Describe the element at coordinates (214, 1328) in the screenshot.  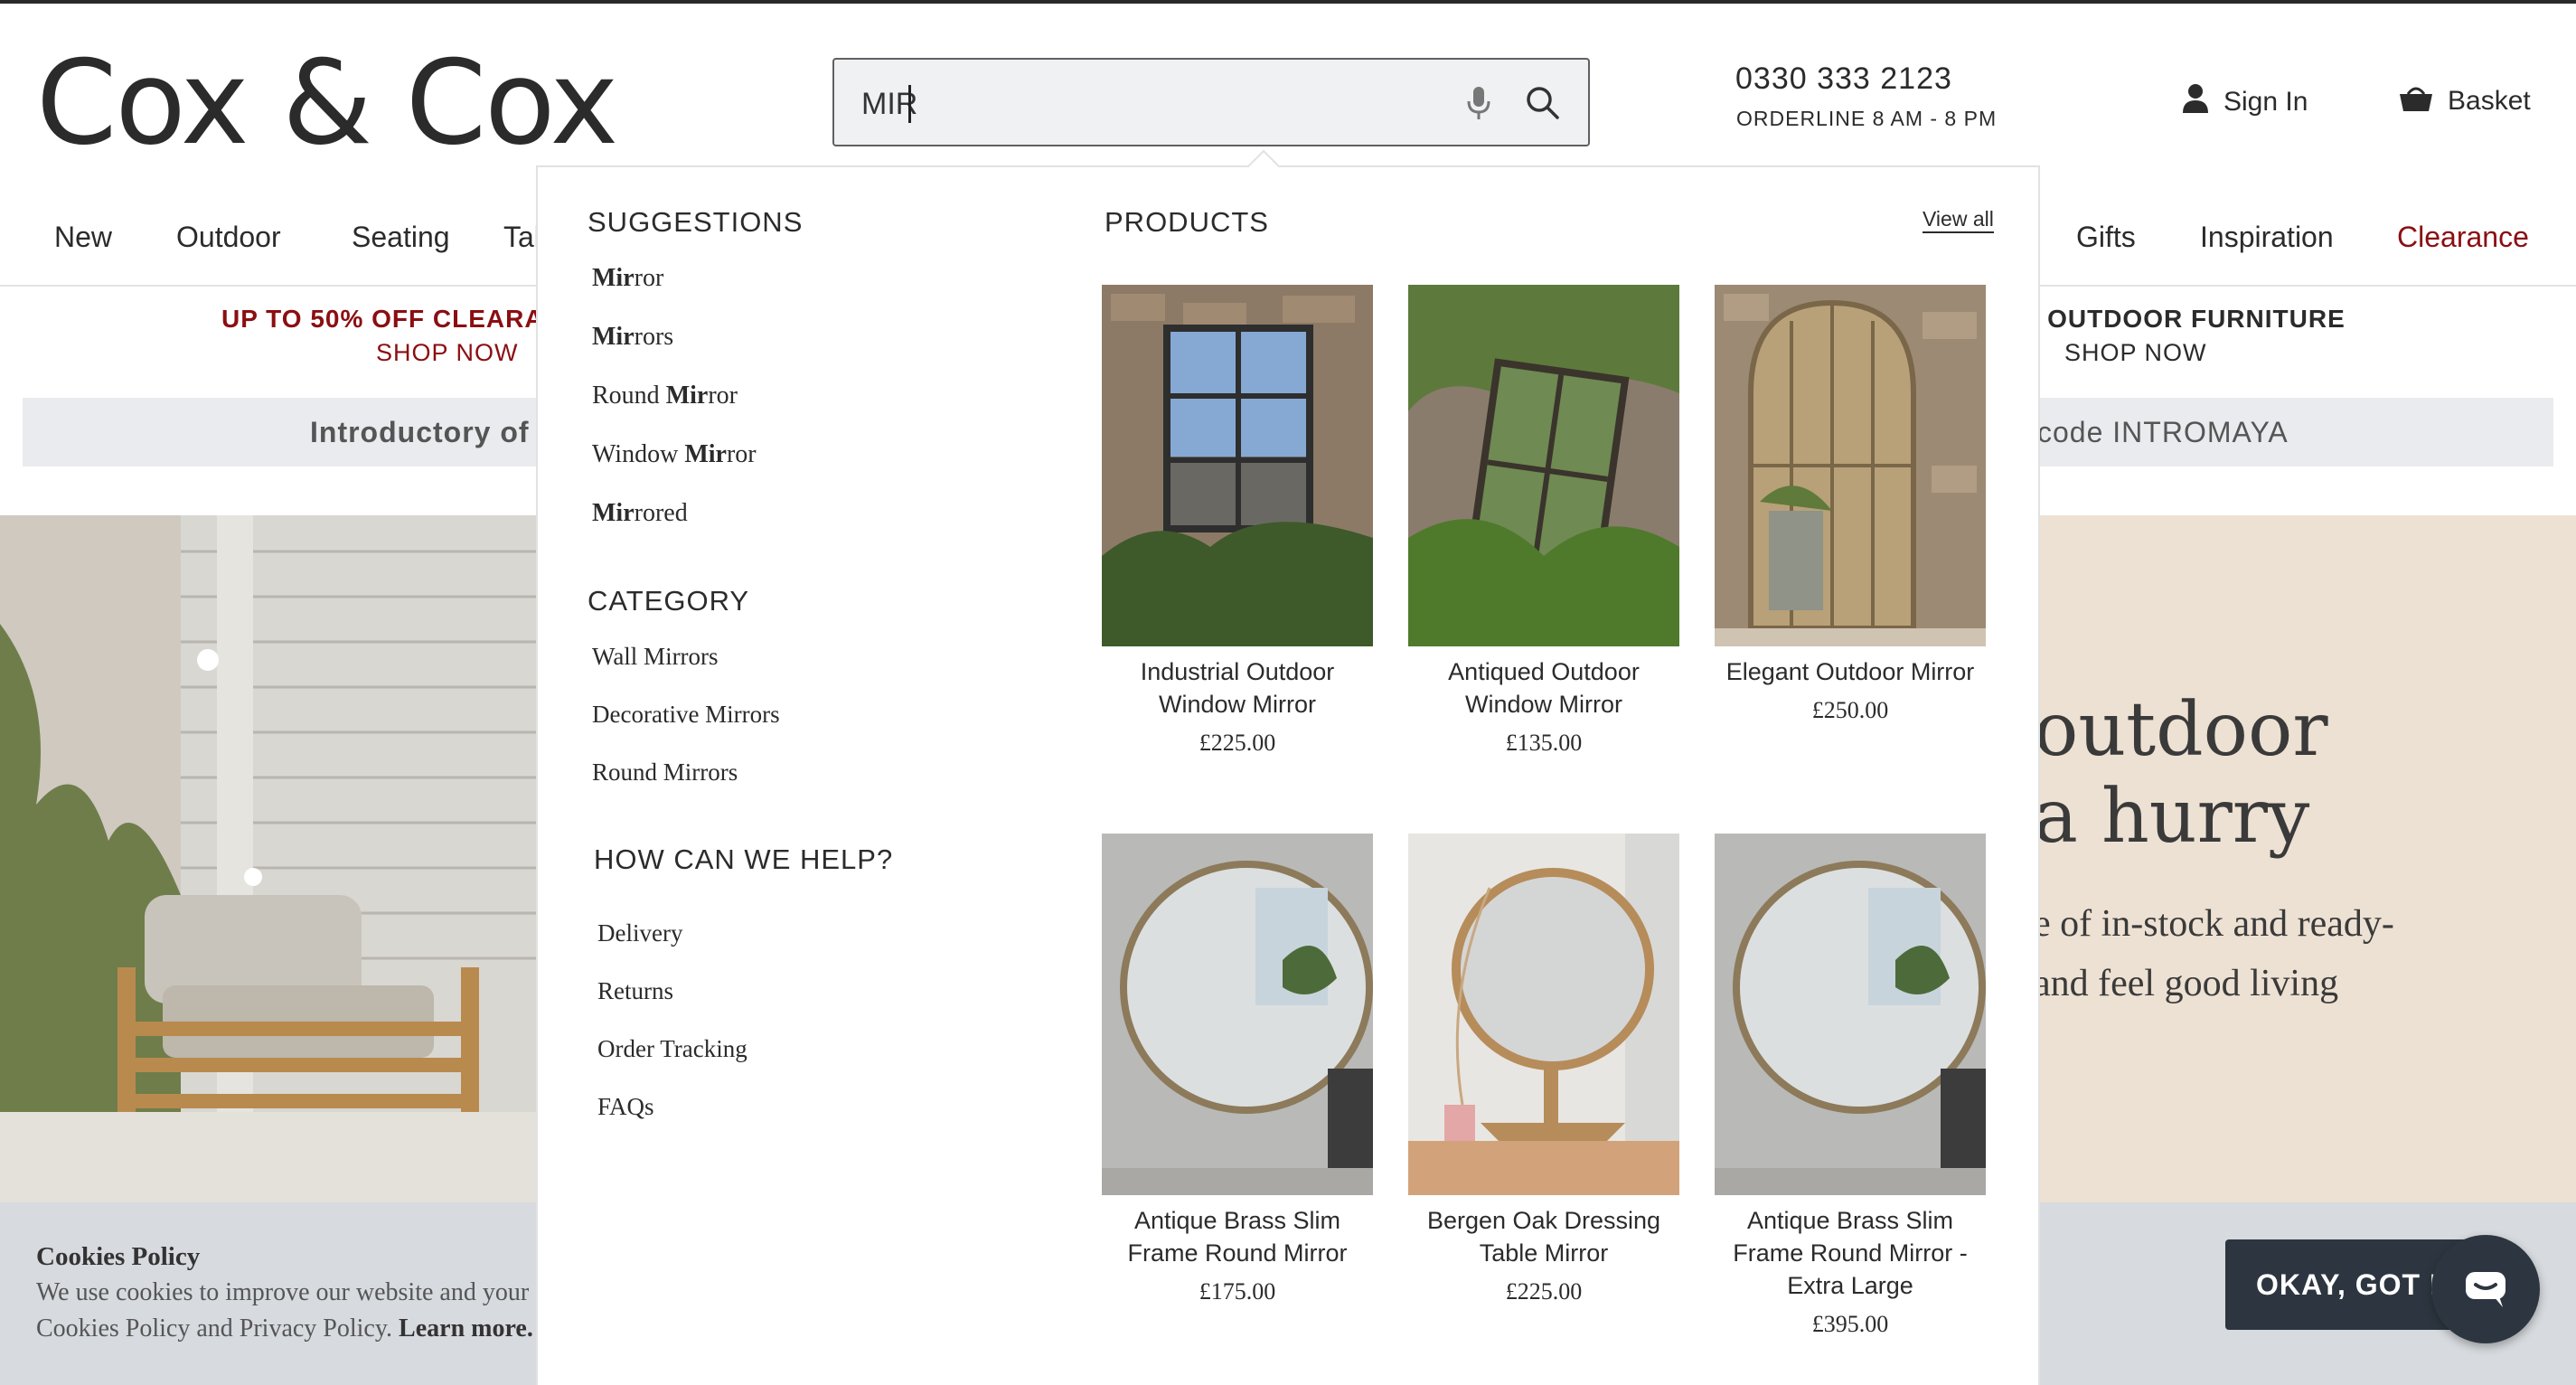
I see `cookie-policy-text: Cookies Policy and Privacy Policy.` at that location.